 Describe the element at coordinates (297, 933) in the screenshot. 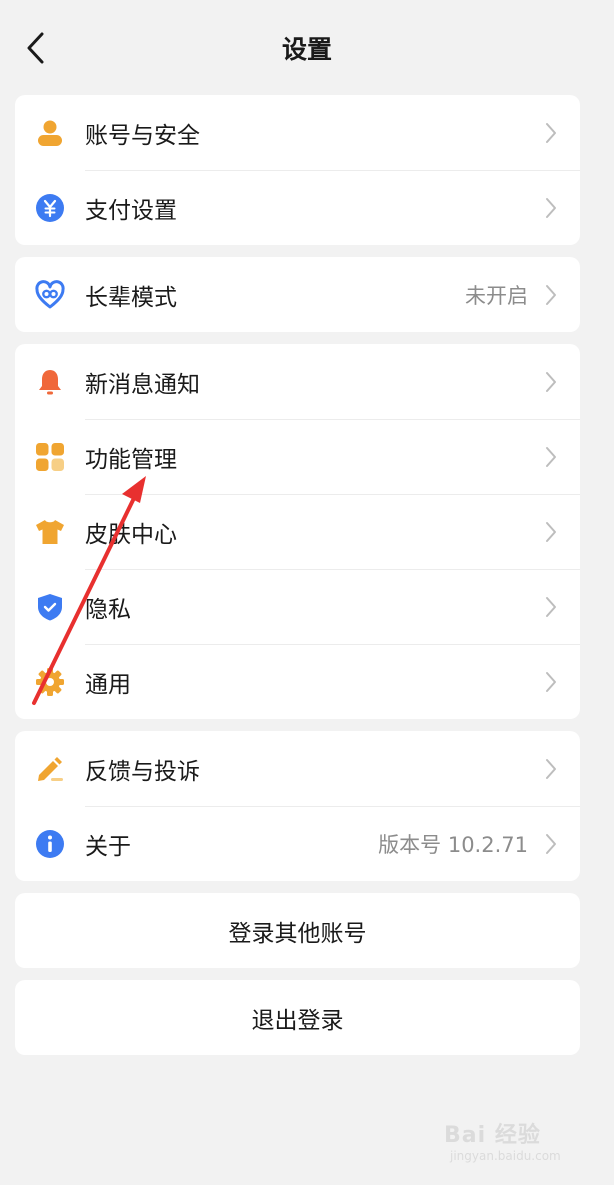

I see `switch-account-label: 登录其他账号` at that location.